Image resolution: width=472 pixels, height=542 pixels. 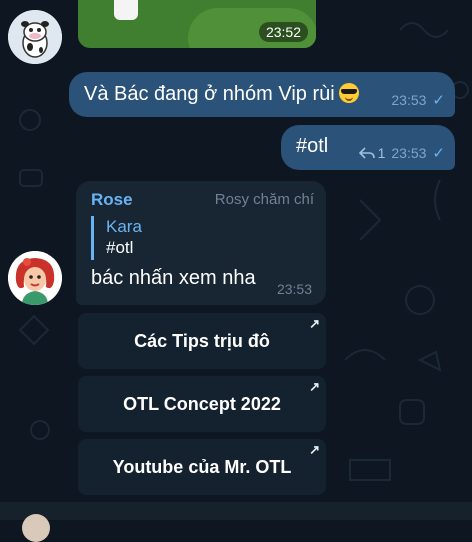 I want to click on media-time: 23:52, so click(x=283, y=32).